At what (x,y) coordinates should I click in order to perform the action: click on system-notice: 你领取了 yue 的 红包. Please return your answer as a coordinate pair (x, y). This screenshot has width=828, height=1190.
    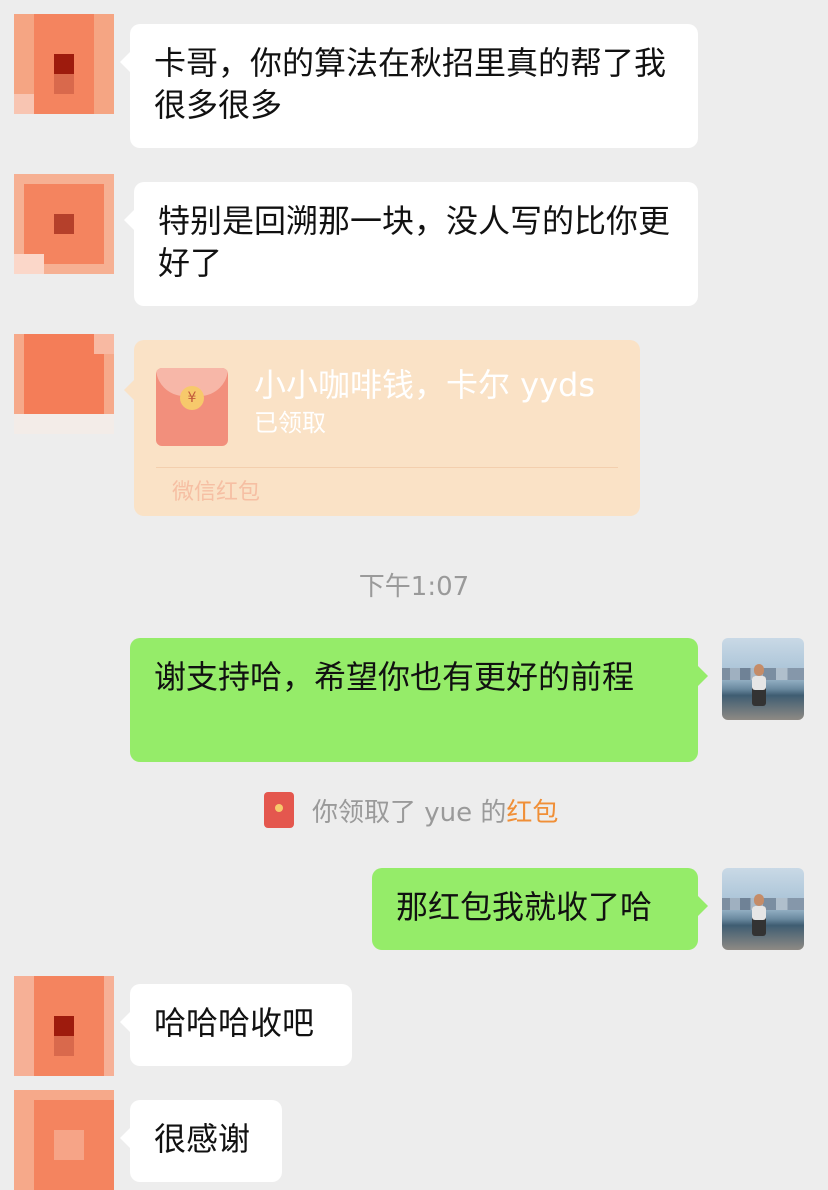
    Looking at the image, I should click on (411, 810).